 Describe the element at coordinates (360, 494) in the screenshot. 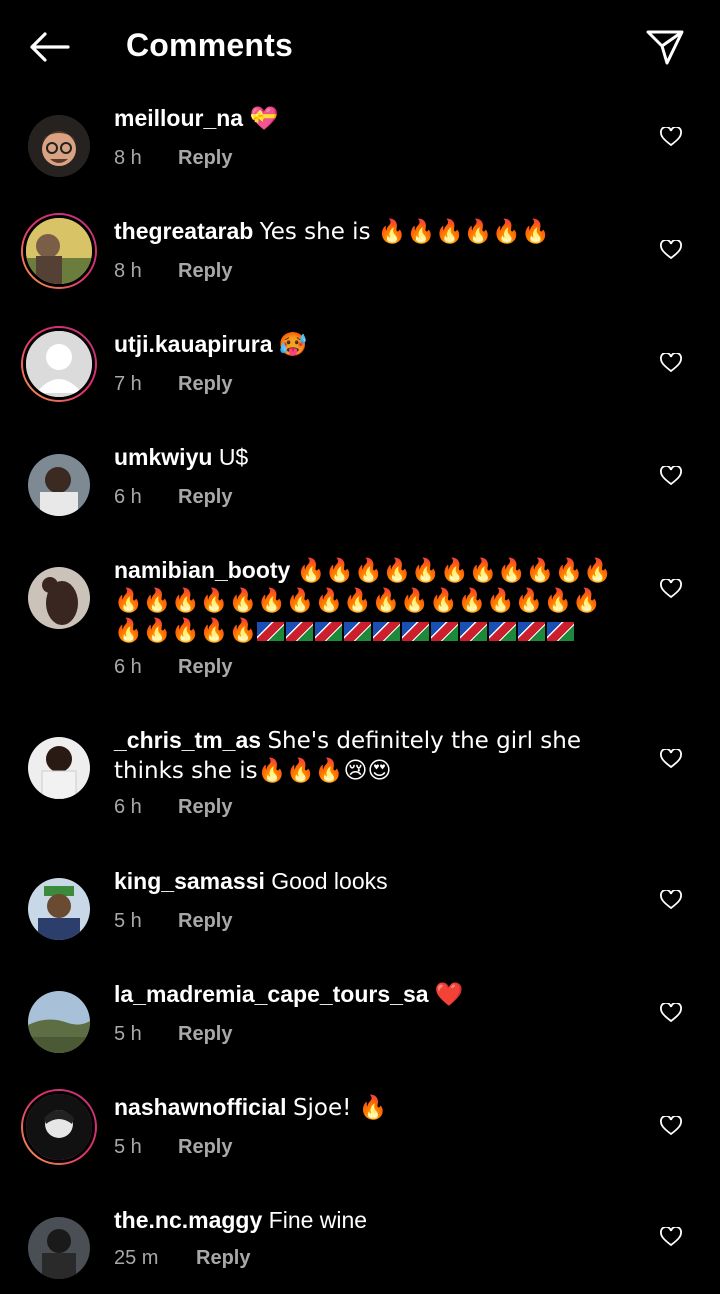

I see `comment-item: umkwiyu U$ 6 h Reply` at that location.